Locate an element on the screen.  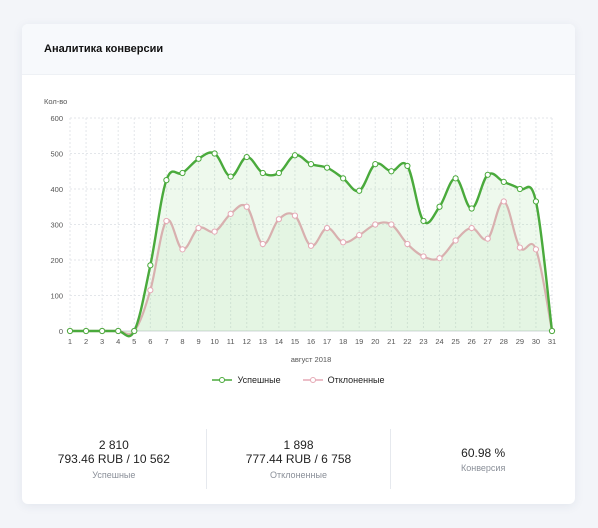
x-tick-label: 5 is located at coordinates (134, 341).